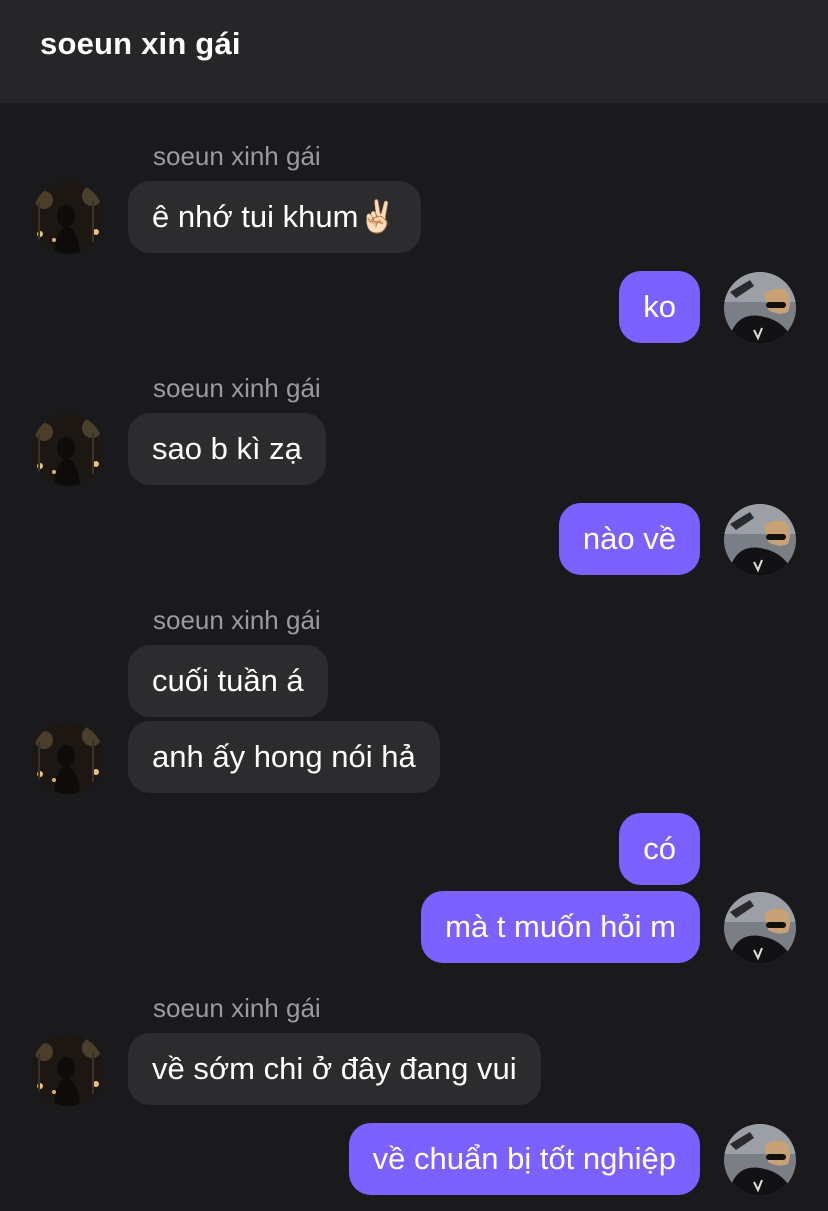 Image resolution: width=828 pixels, height=1211 pixels. I want to click on incoming-message: ê nhớ tui khum✌🏻, so click(275, 217).